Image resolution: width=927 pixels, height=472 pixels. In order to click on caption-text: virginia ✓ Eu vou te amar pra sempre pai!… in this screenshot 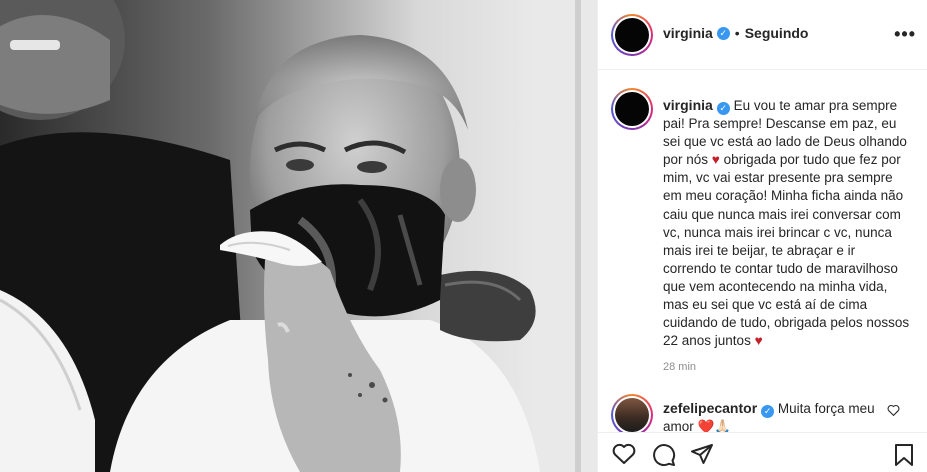, I will do `click(787, 223)`.